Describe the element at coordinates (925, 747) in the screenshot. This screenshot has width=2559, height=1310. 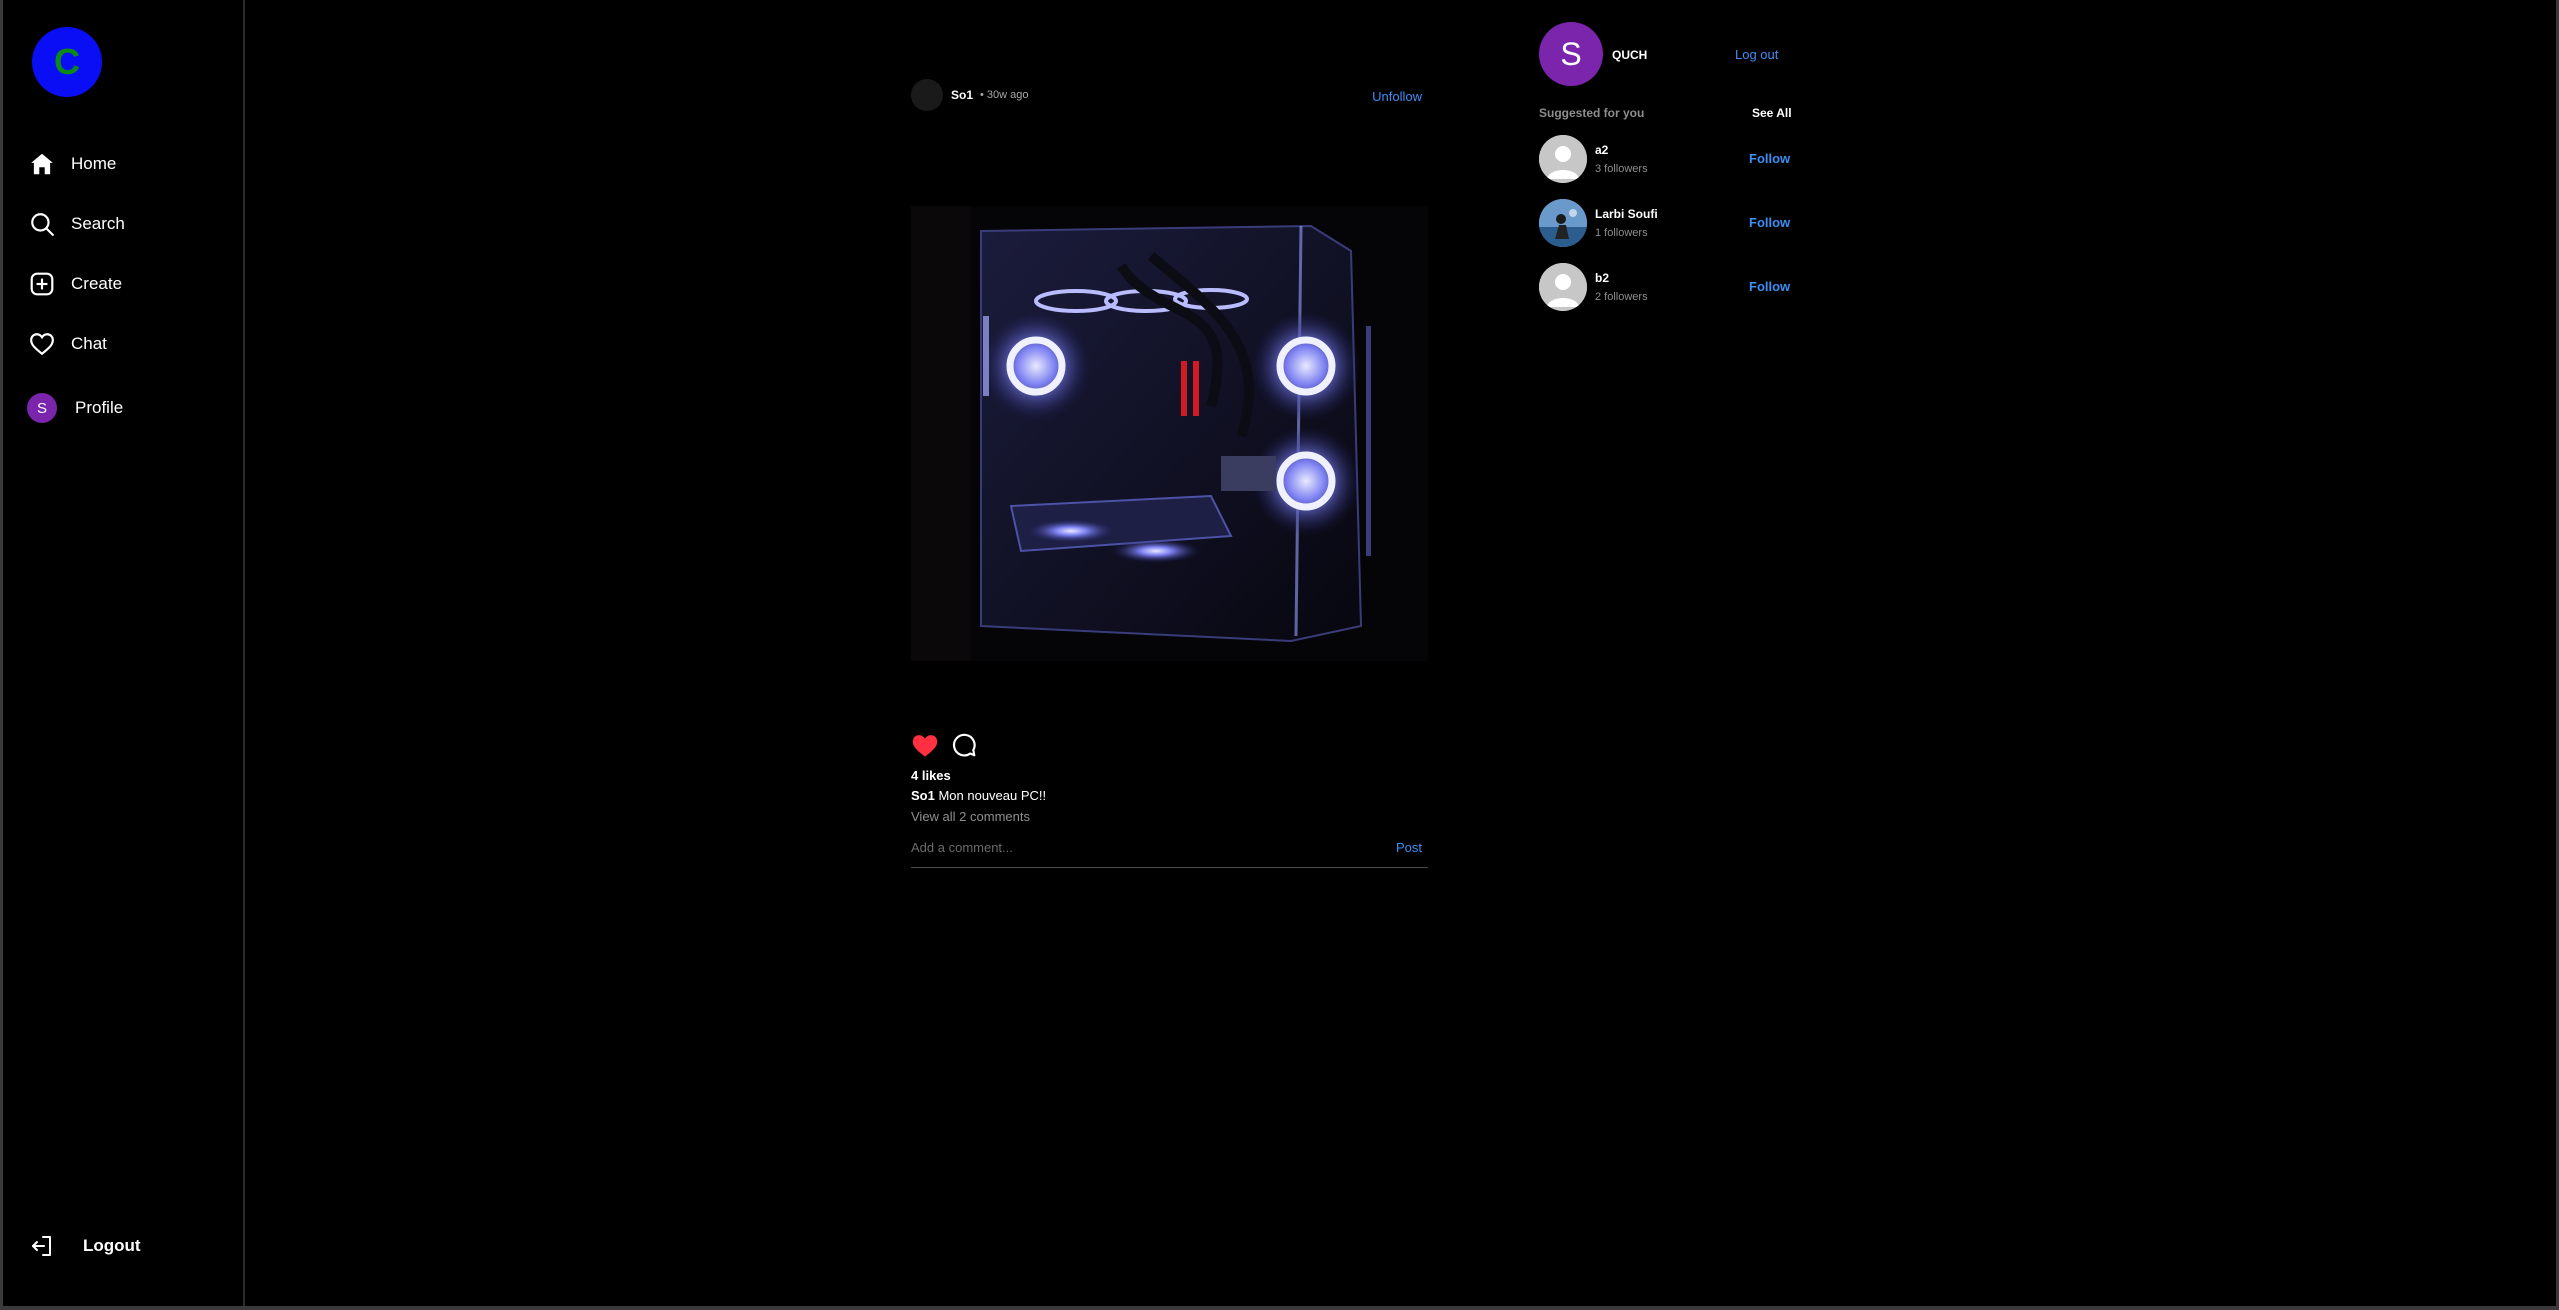
I see `heart-filled-icon` at that location.